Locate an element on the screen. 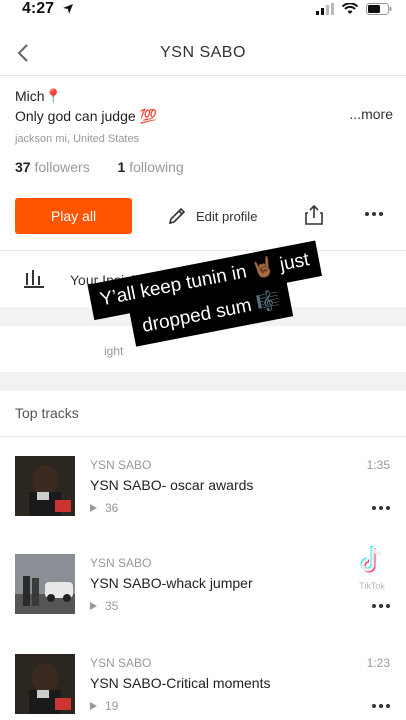 The image size is (406, 720). status-icons is located at coordinates (354, 9).